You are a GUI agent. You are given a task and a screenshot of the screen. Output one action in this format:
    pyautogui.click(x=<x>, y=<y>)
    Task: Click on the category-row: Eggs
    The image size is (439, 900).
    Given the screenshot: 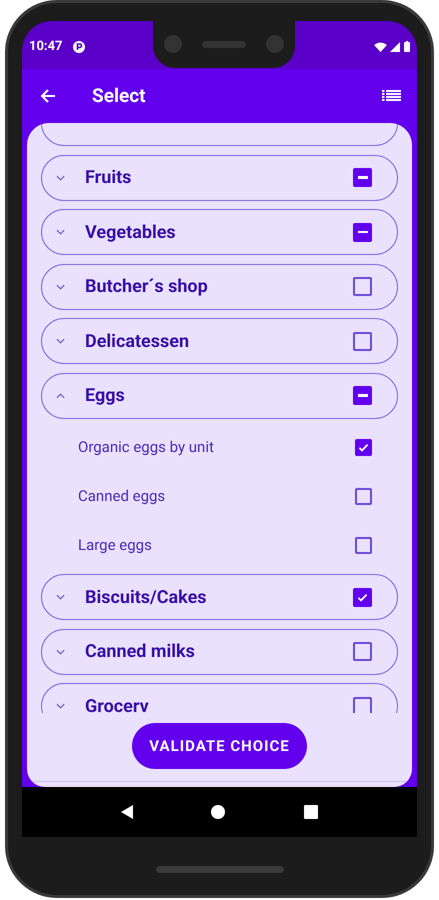 What is the action you would take?
    pyautogui.click(x=219, y=395)
    